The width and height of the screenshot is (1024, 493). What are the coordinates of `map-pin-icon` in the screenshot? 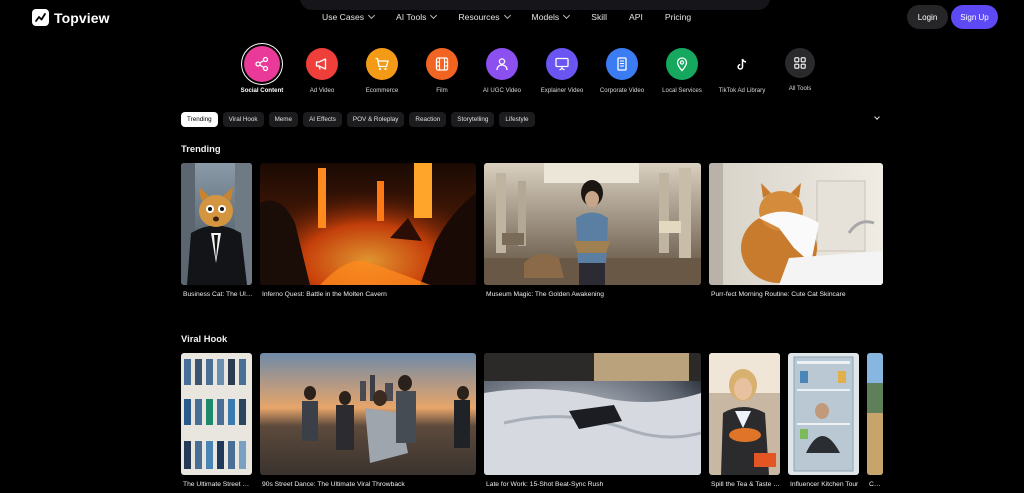 It's located at (682, 64).